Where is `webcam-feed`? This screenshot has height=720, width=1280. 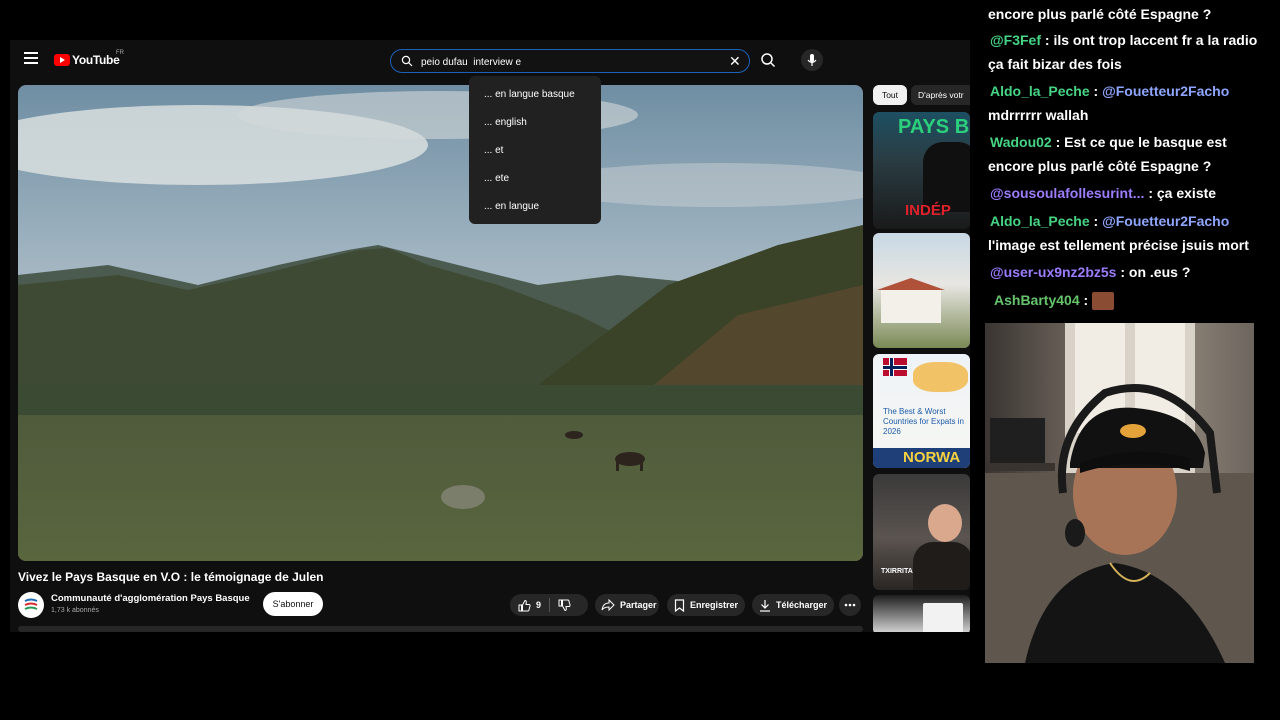
webcam-feed is located at coordinates (1119, 493).